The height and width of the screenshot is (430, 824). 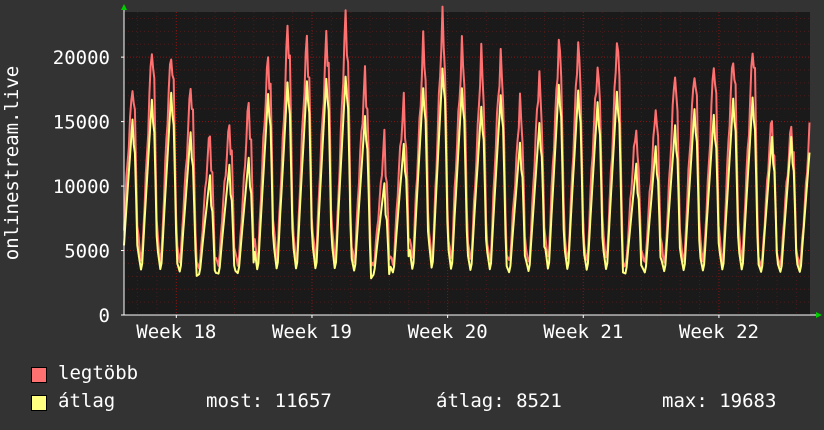 I want to click on stat-max: max: 19683, so click(x=719, y=401).